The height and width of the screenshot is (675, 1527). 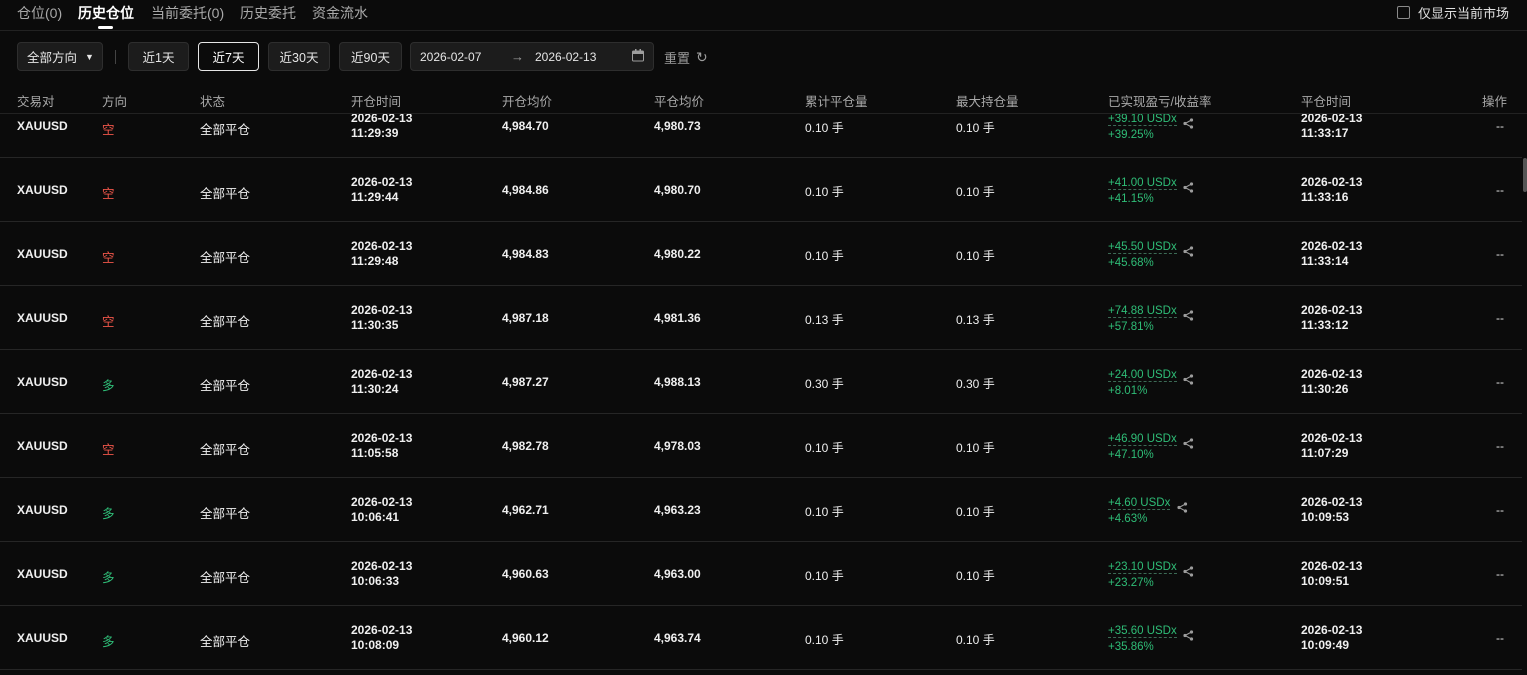 I want to click on date-range-picker: 2026-02-07 → 2026-02-13, so click(x=532, y=56).